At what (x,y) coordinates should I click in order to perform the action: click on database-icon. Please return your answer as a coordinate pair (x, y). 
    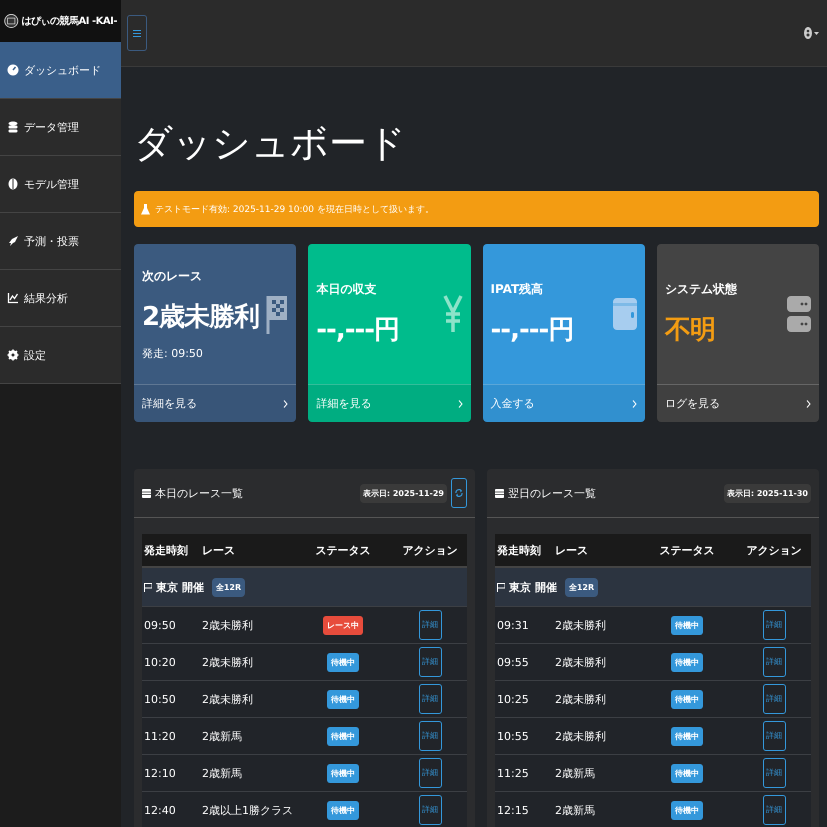
    Looking at the image, I should click on (13, 127).